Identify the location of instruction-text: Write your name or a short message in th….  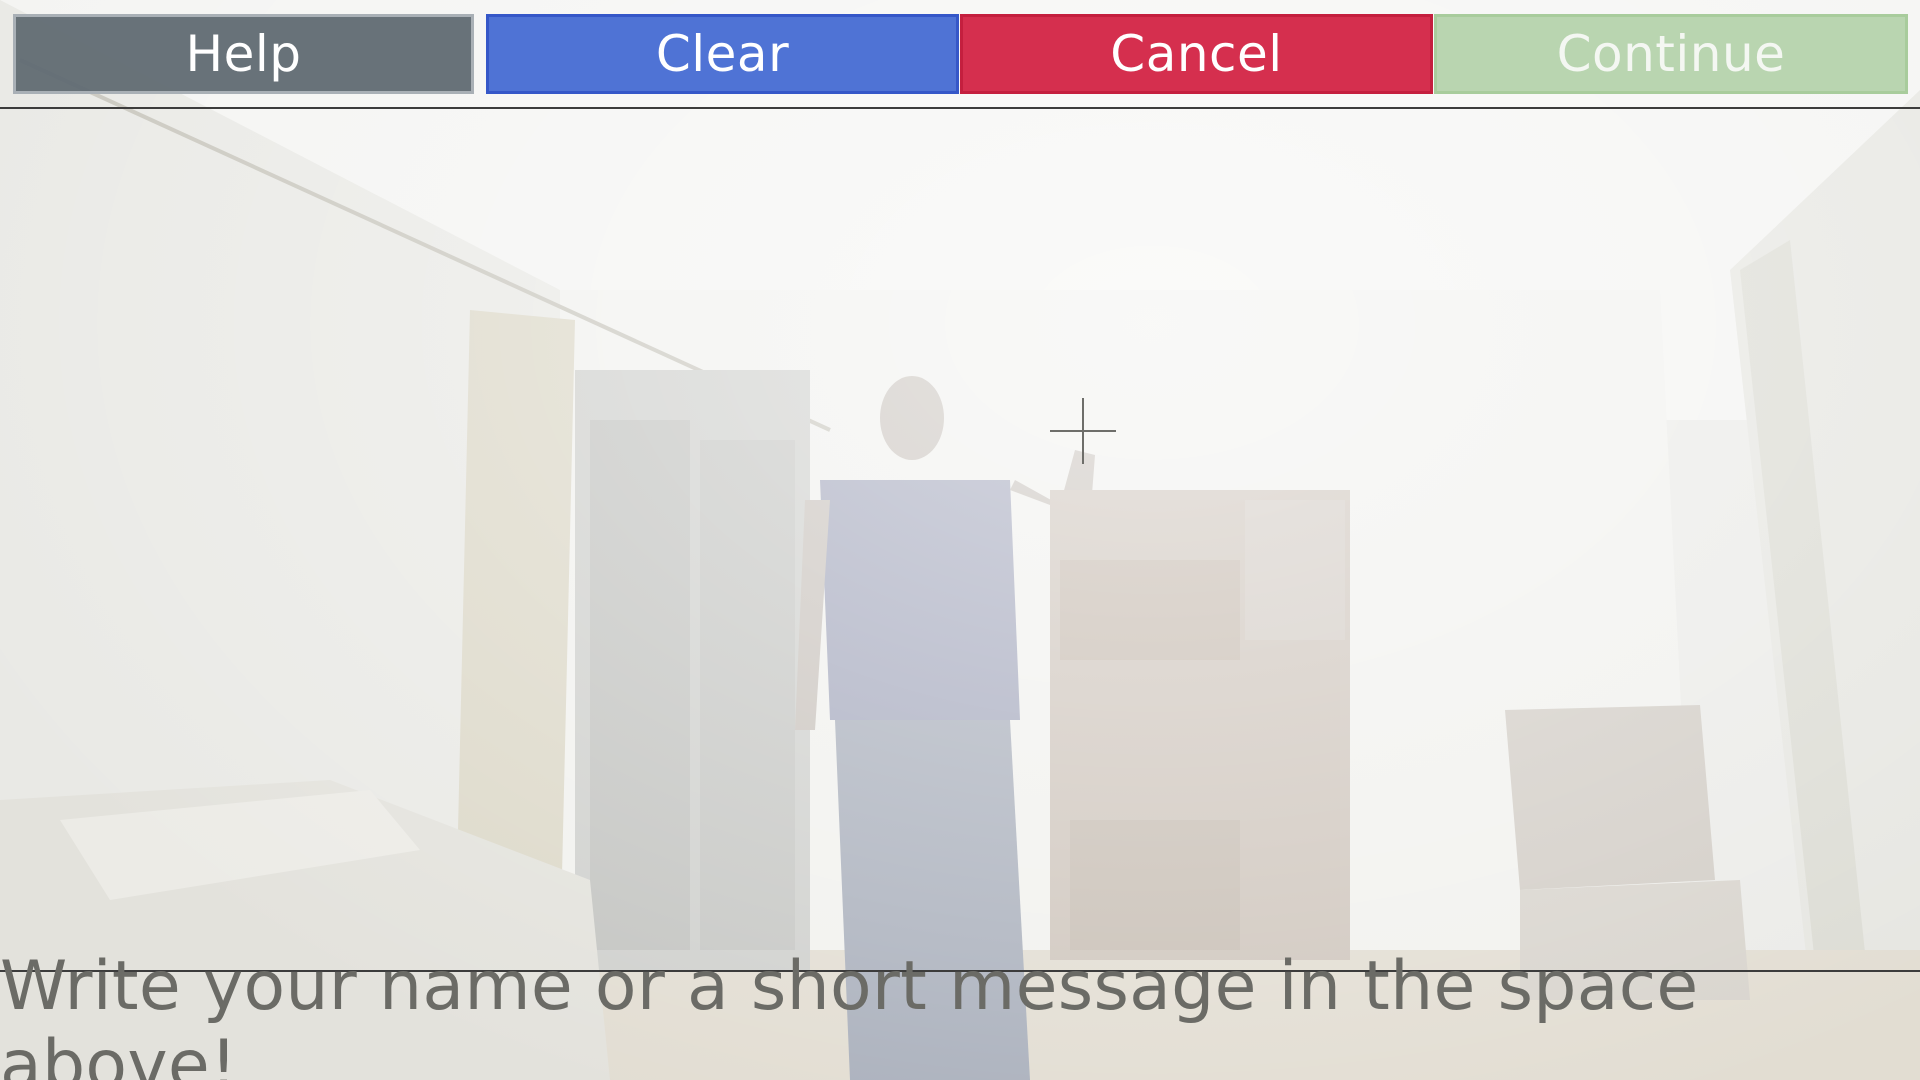
(849, 1013).